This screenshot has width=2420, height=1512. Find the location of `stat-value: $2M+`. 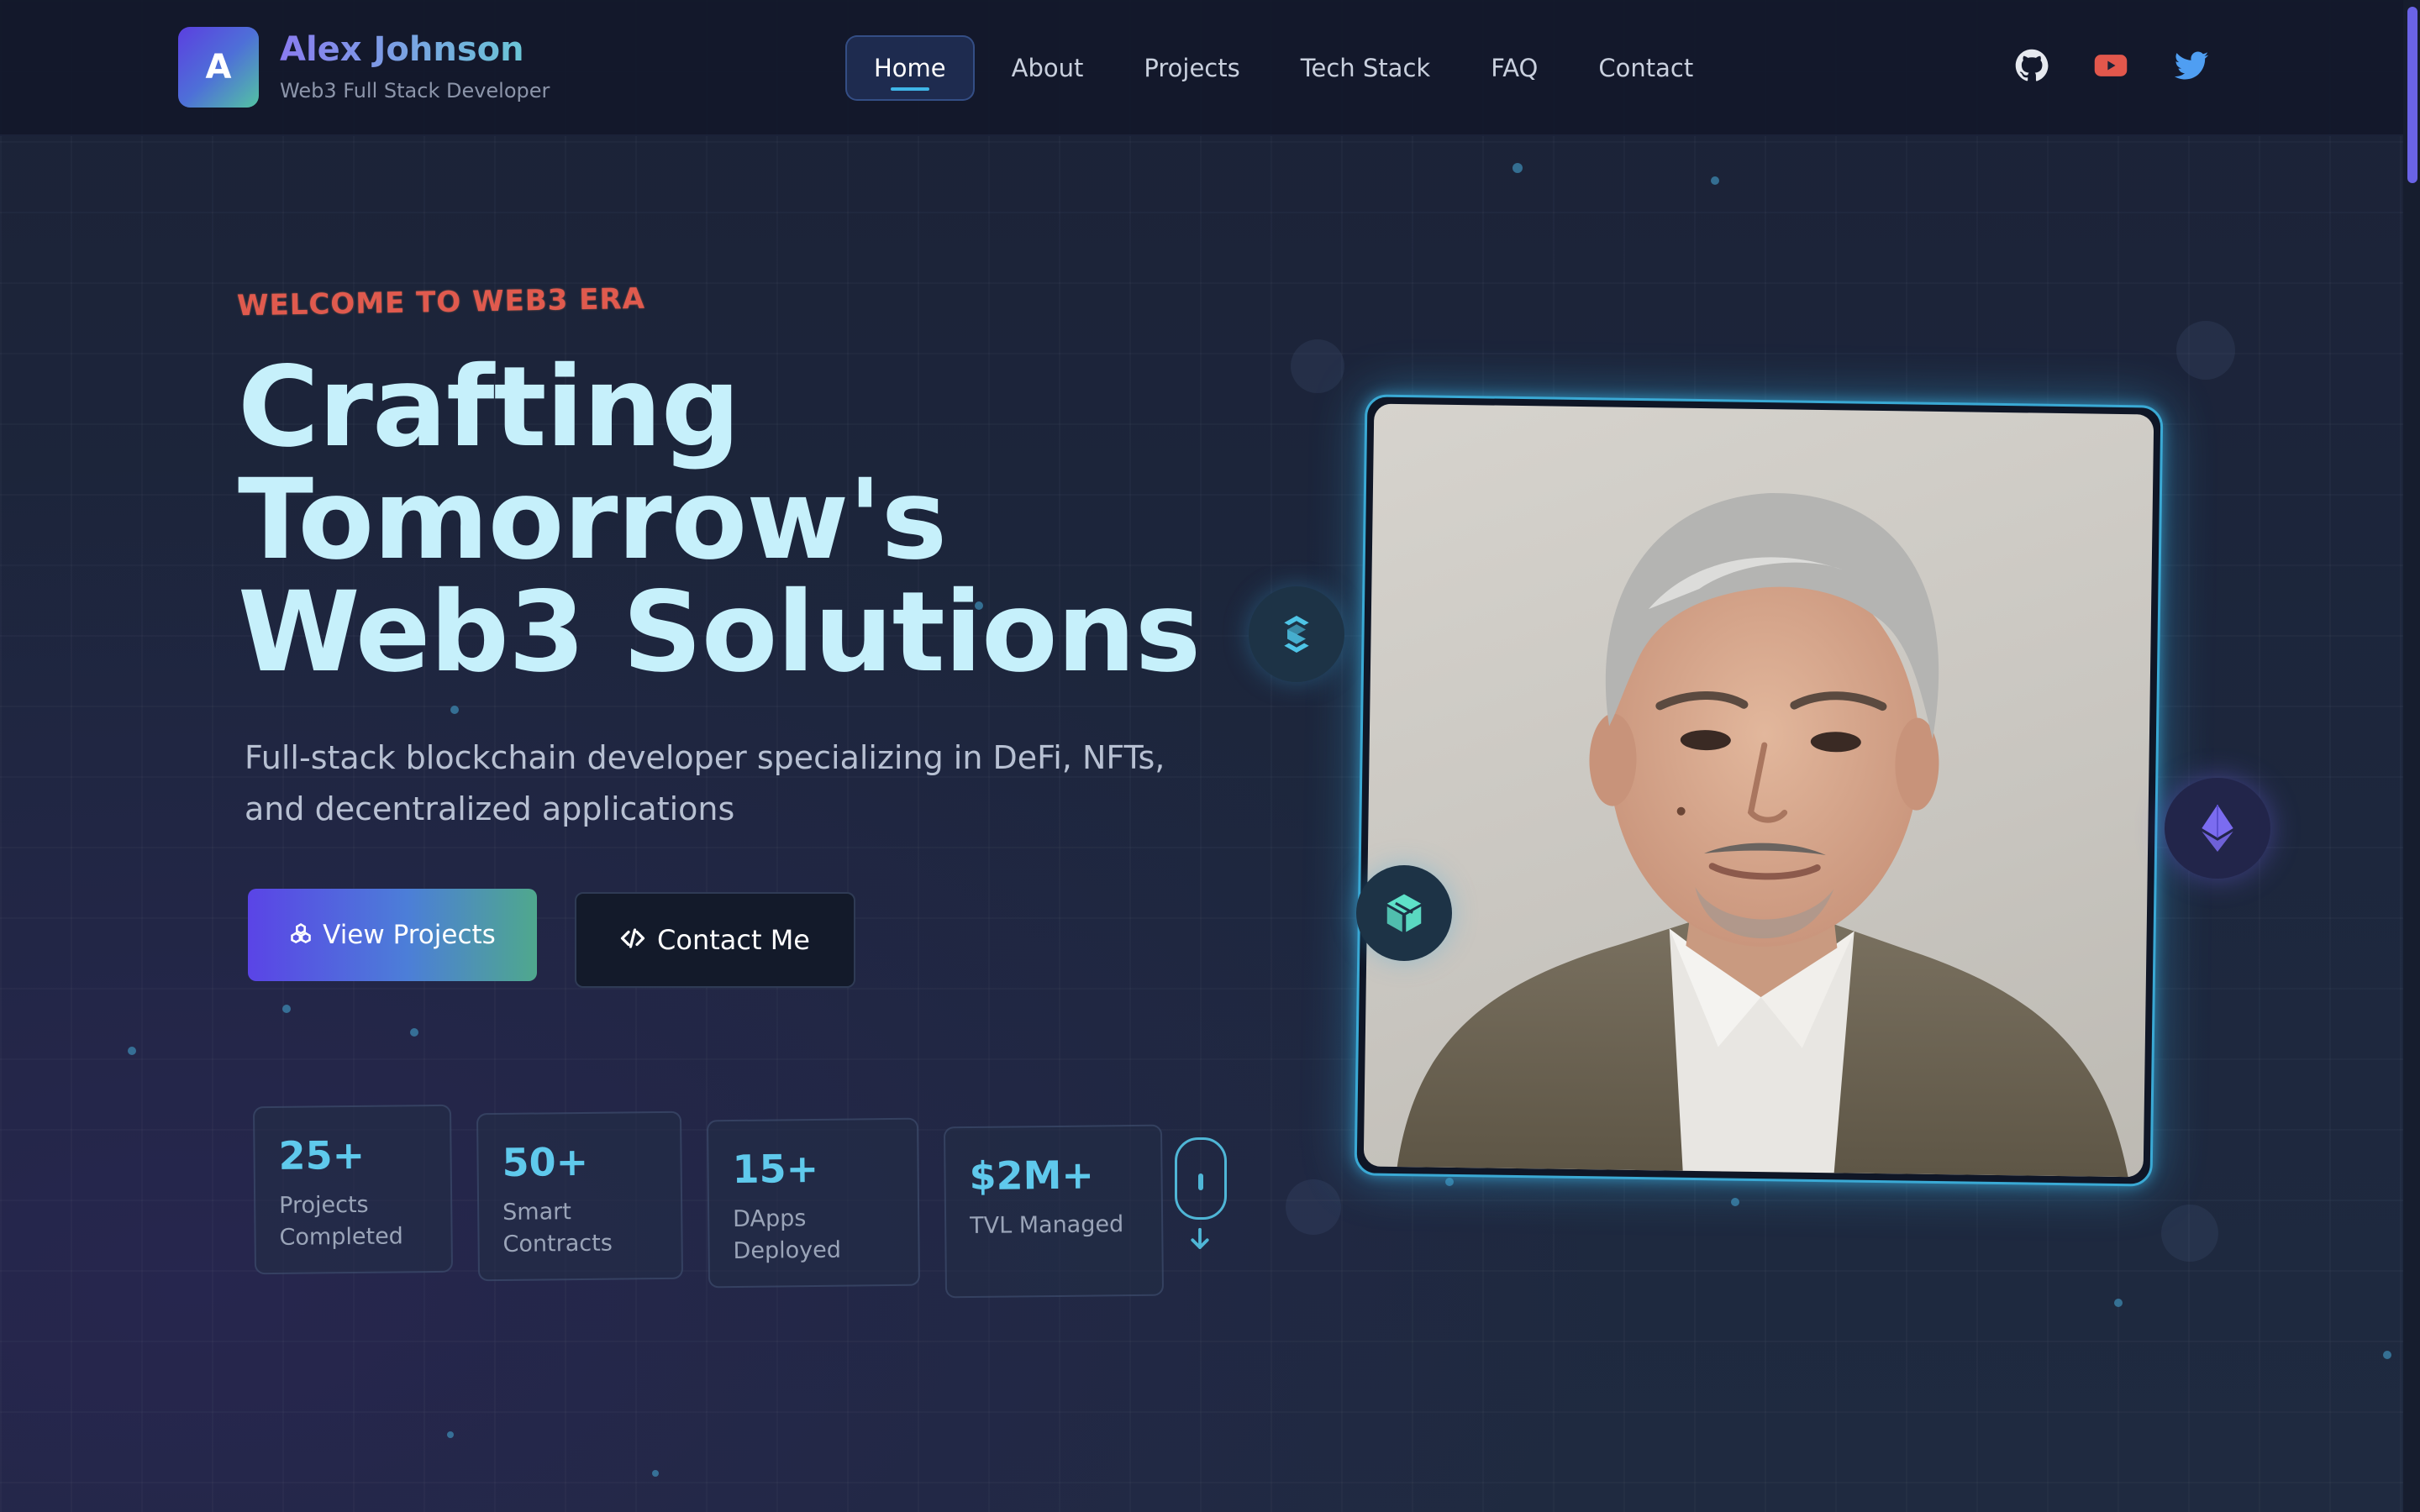

stat-value: $2M+ is located at coordinates (1032, 1176).